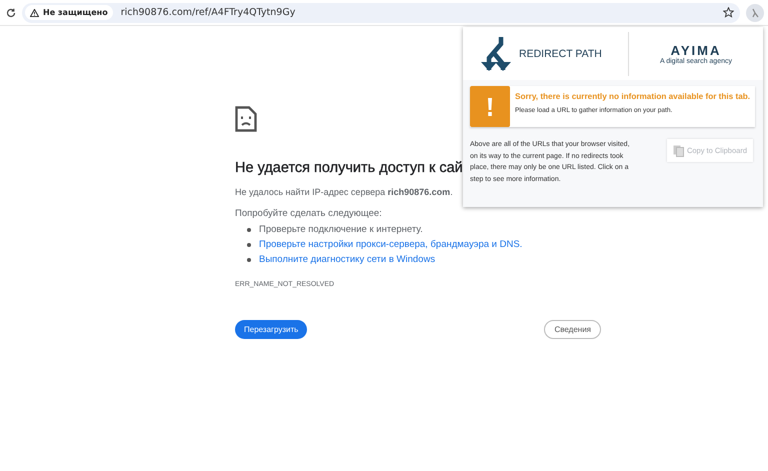 The width and height of the screenshot is (768, 471). Describe the element at coordinates (678, 150) in the screenshot. I see `clipboard-icon` at that location.